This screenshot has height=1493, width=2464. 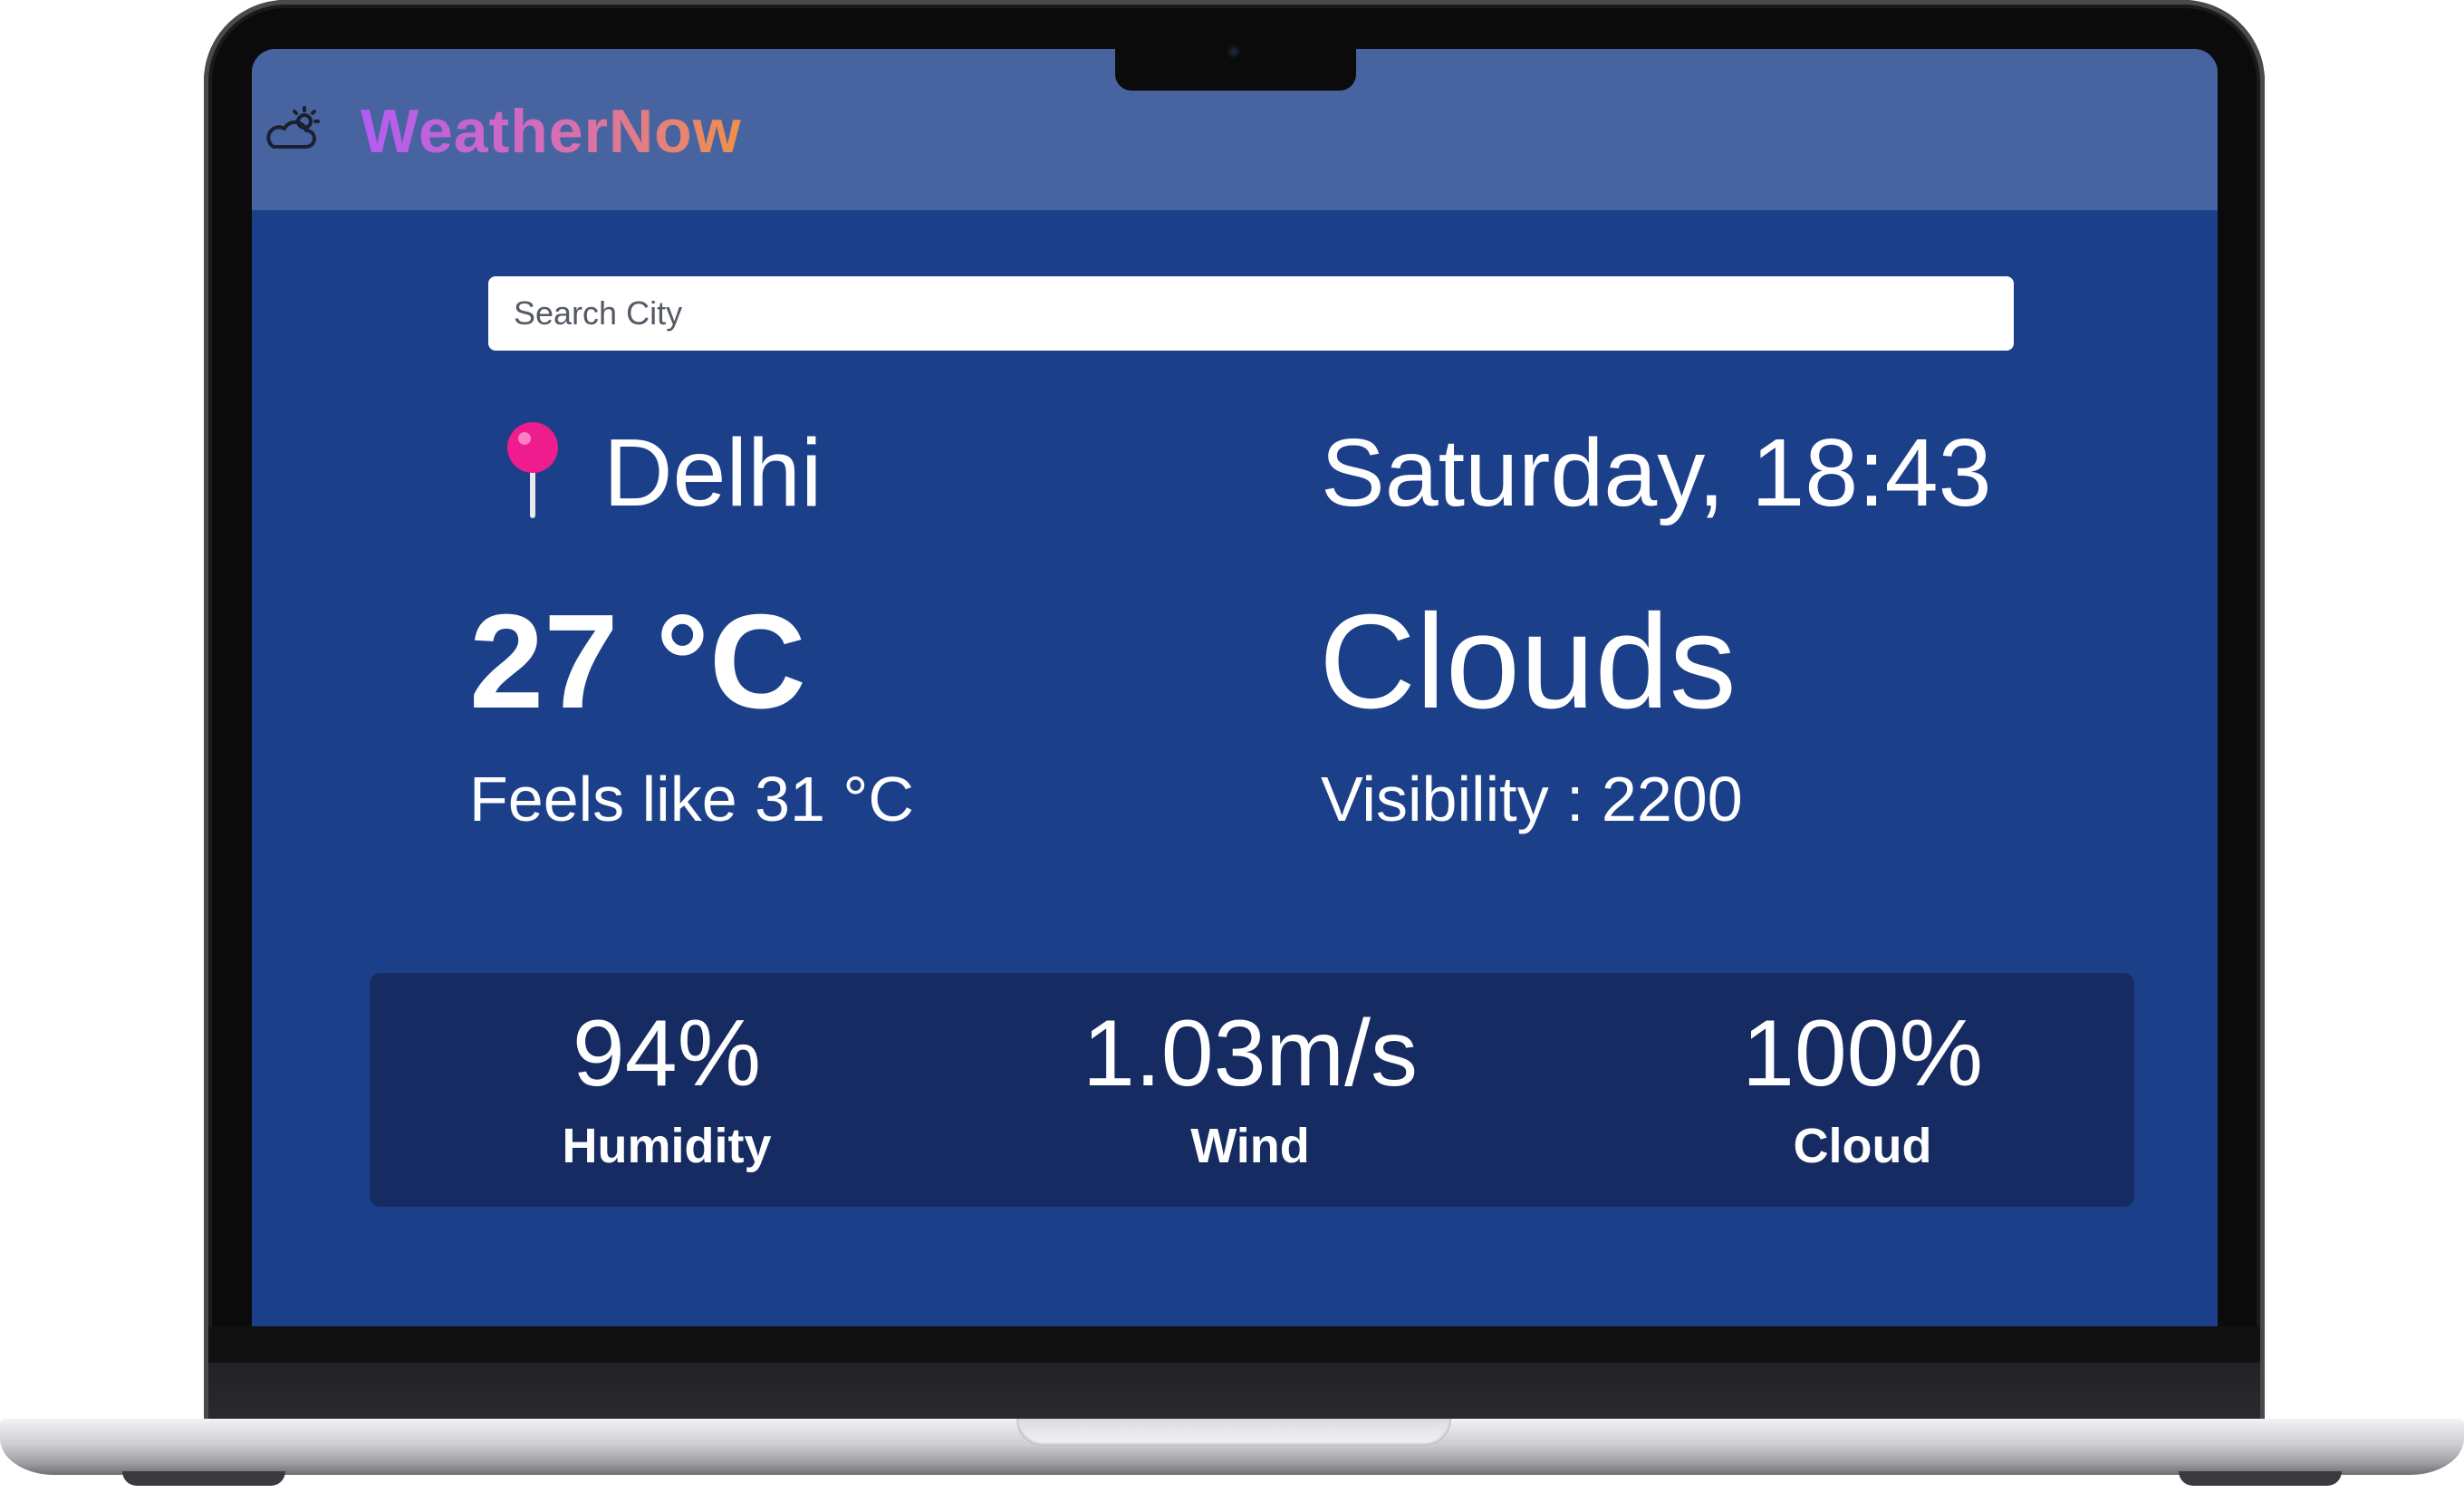 What do you see at coordinates (667, 1146) in the screenshot?
I see `humidity-label: Humidity` at bounding box center [667, 1146].